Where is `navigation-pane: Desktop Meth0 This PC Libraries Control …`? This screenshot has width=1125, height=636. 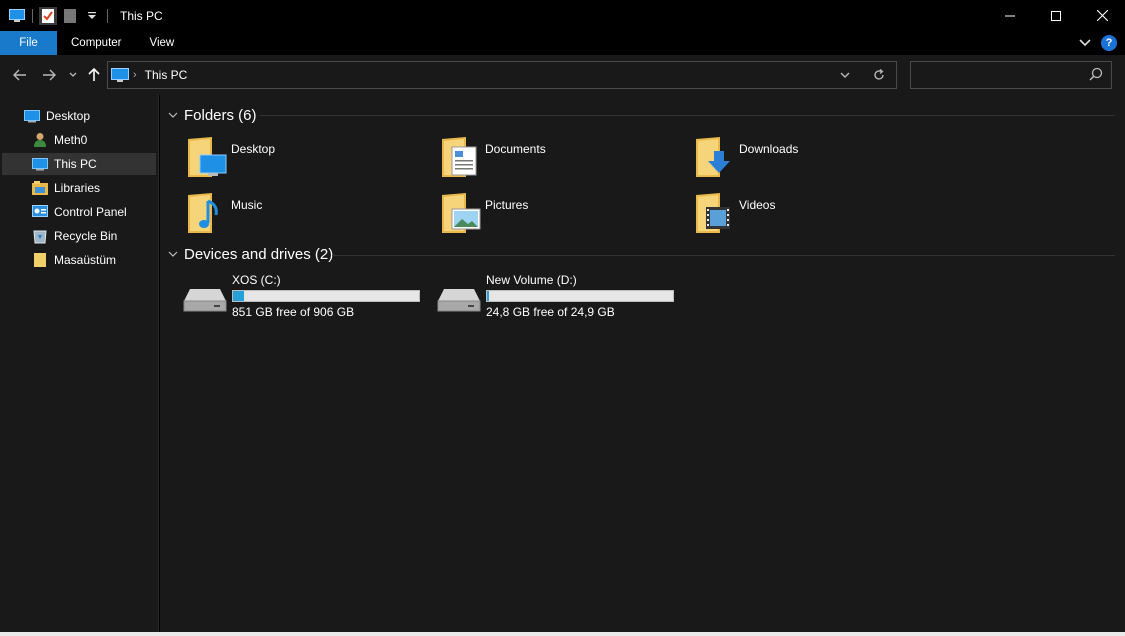 navigation-pane: Desktop Meth0 This PC Libraries Control … is located at coordinates (79, 365).